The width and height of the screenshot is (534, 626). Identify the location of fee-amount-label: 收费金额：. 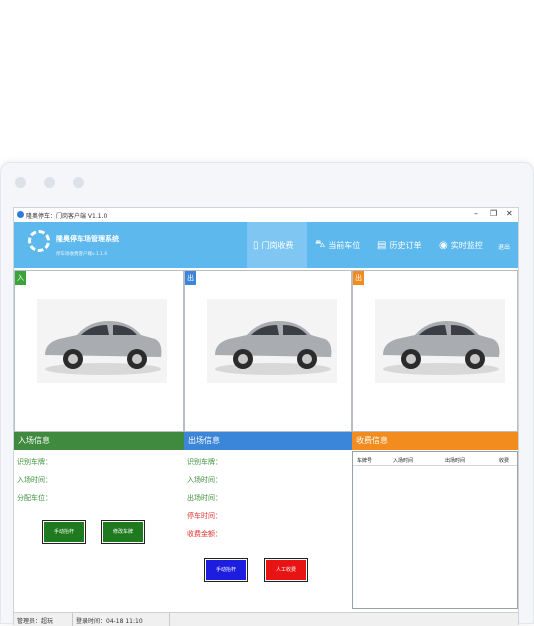
(204, 534).